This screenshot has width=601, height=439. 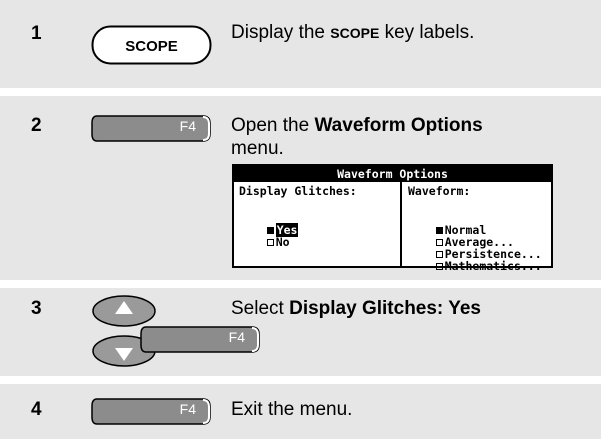 I want to click on scope-key-label: SCOPE, so click(x=151, y=46).